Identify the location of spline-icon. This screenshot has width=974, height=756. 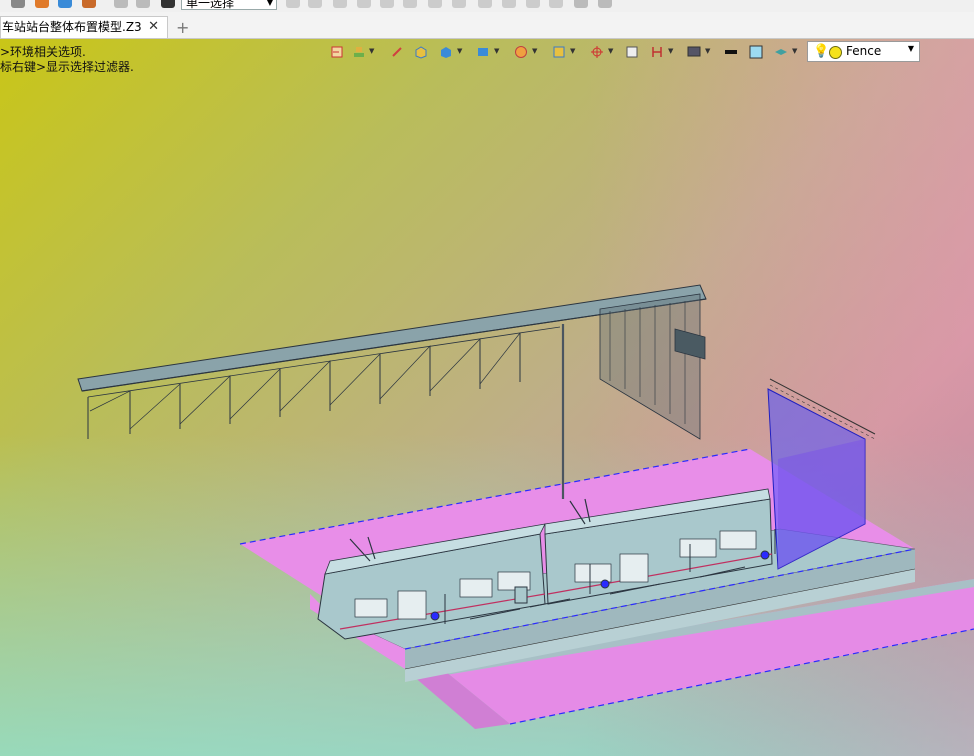
(509, 4).